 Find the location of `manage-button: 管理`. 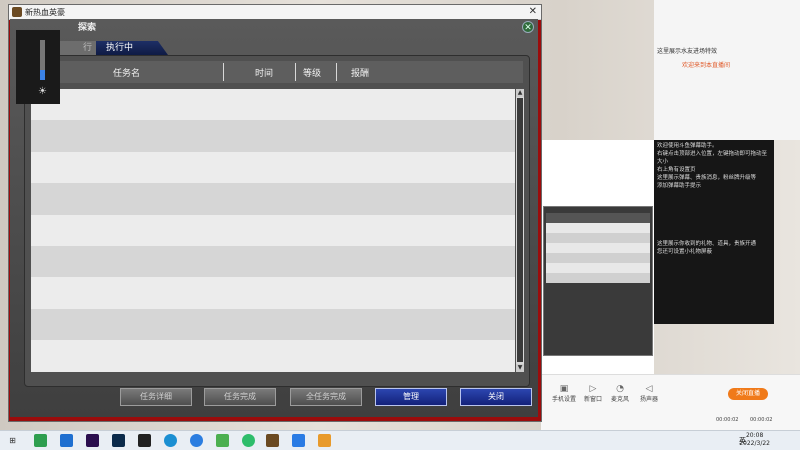

manage-button: 管理 is located at coordinates (411, 397).